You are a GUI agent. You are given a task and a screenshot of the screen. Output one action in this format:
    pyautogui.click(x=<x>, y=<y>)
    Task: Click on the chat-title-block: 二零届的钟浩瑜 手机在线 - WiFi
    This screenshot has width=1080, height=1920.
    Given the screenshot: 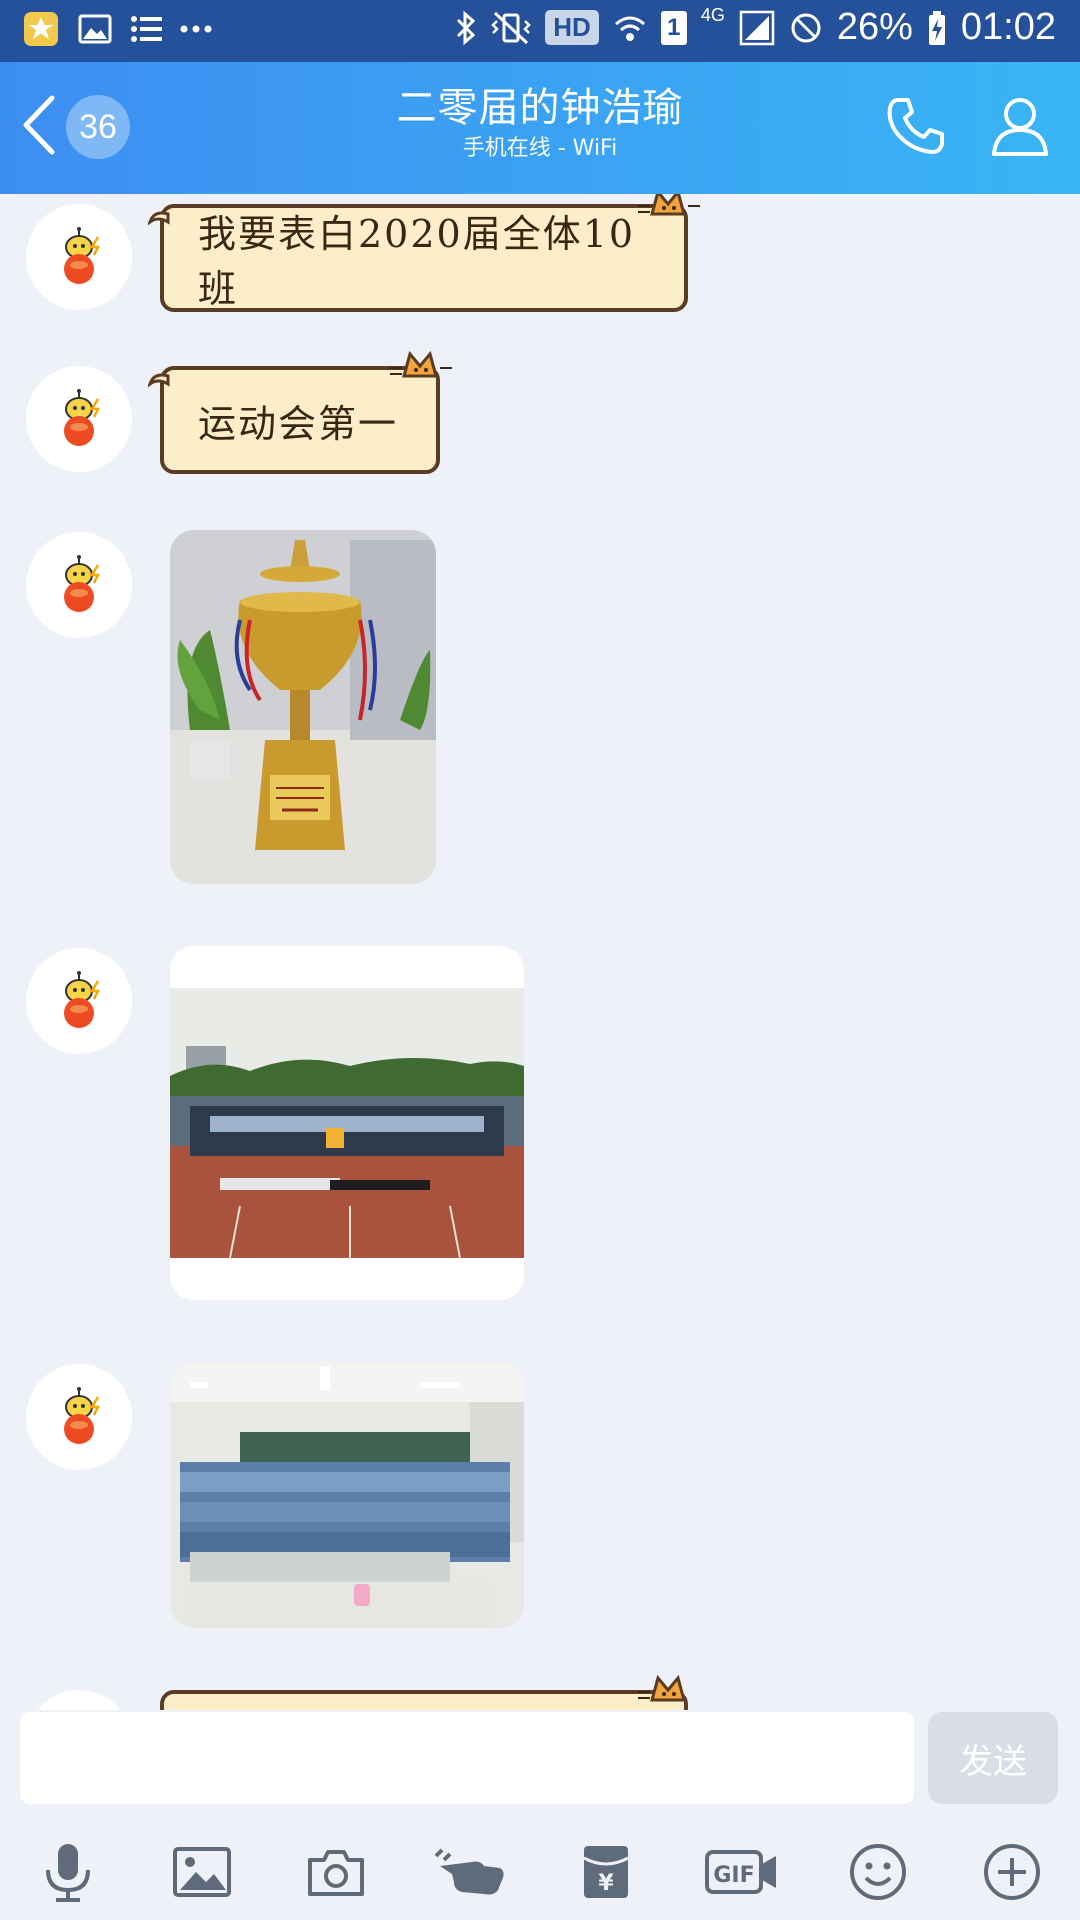 What is the action you would take?
    pyautogui.click(x=540, y=123)
    